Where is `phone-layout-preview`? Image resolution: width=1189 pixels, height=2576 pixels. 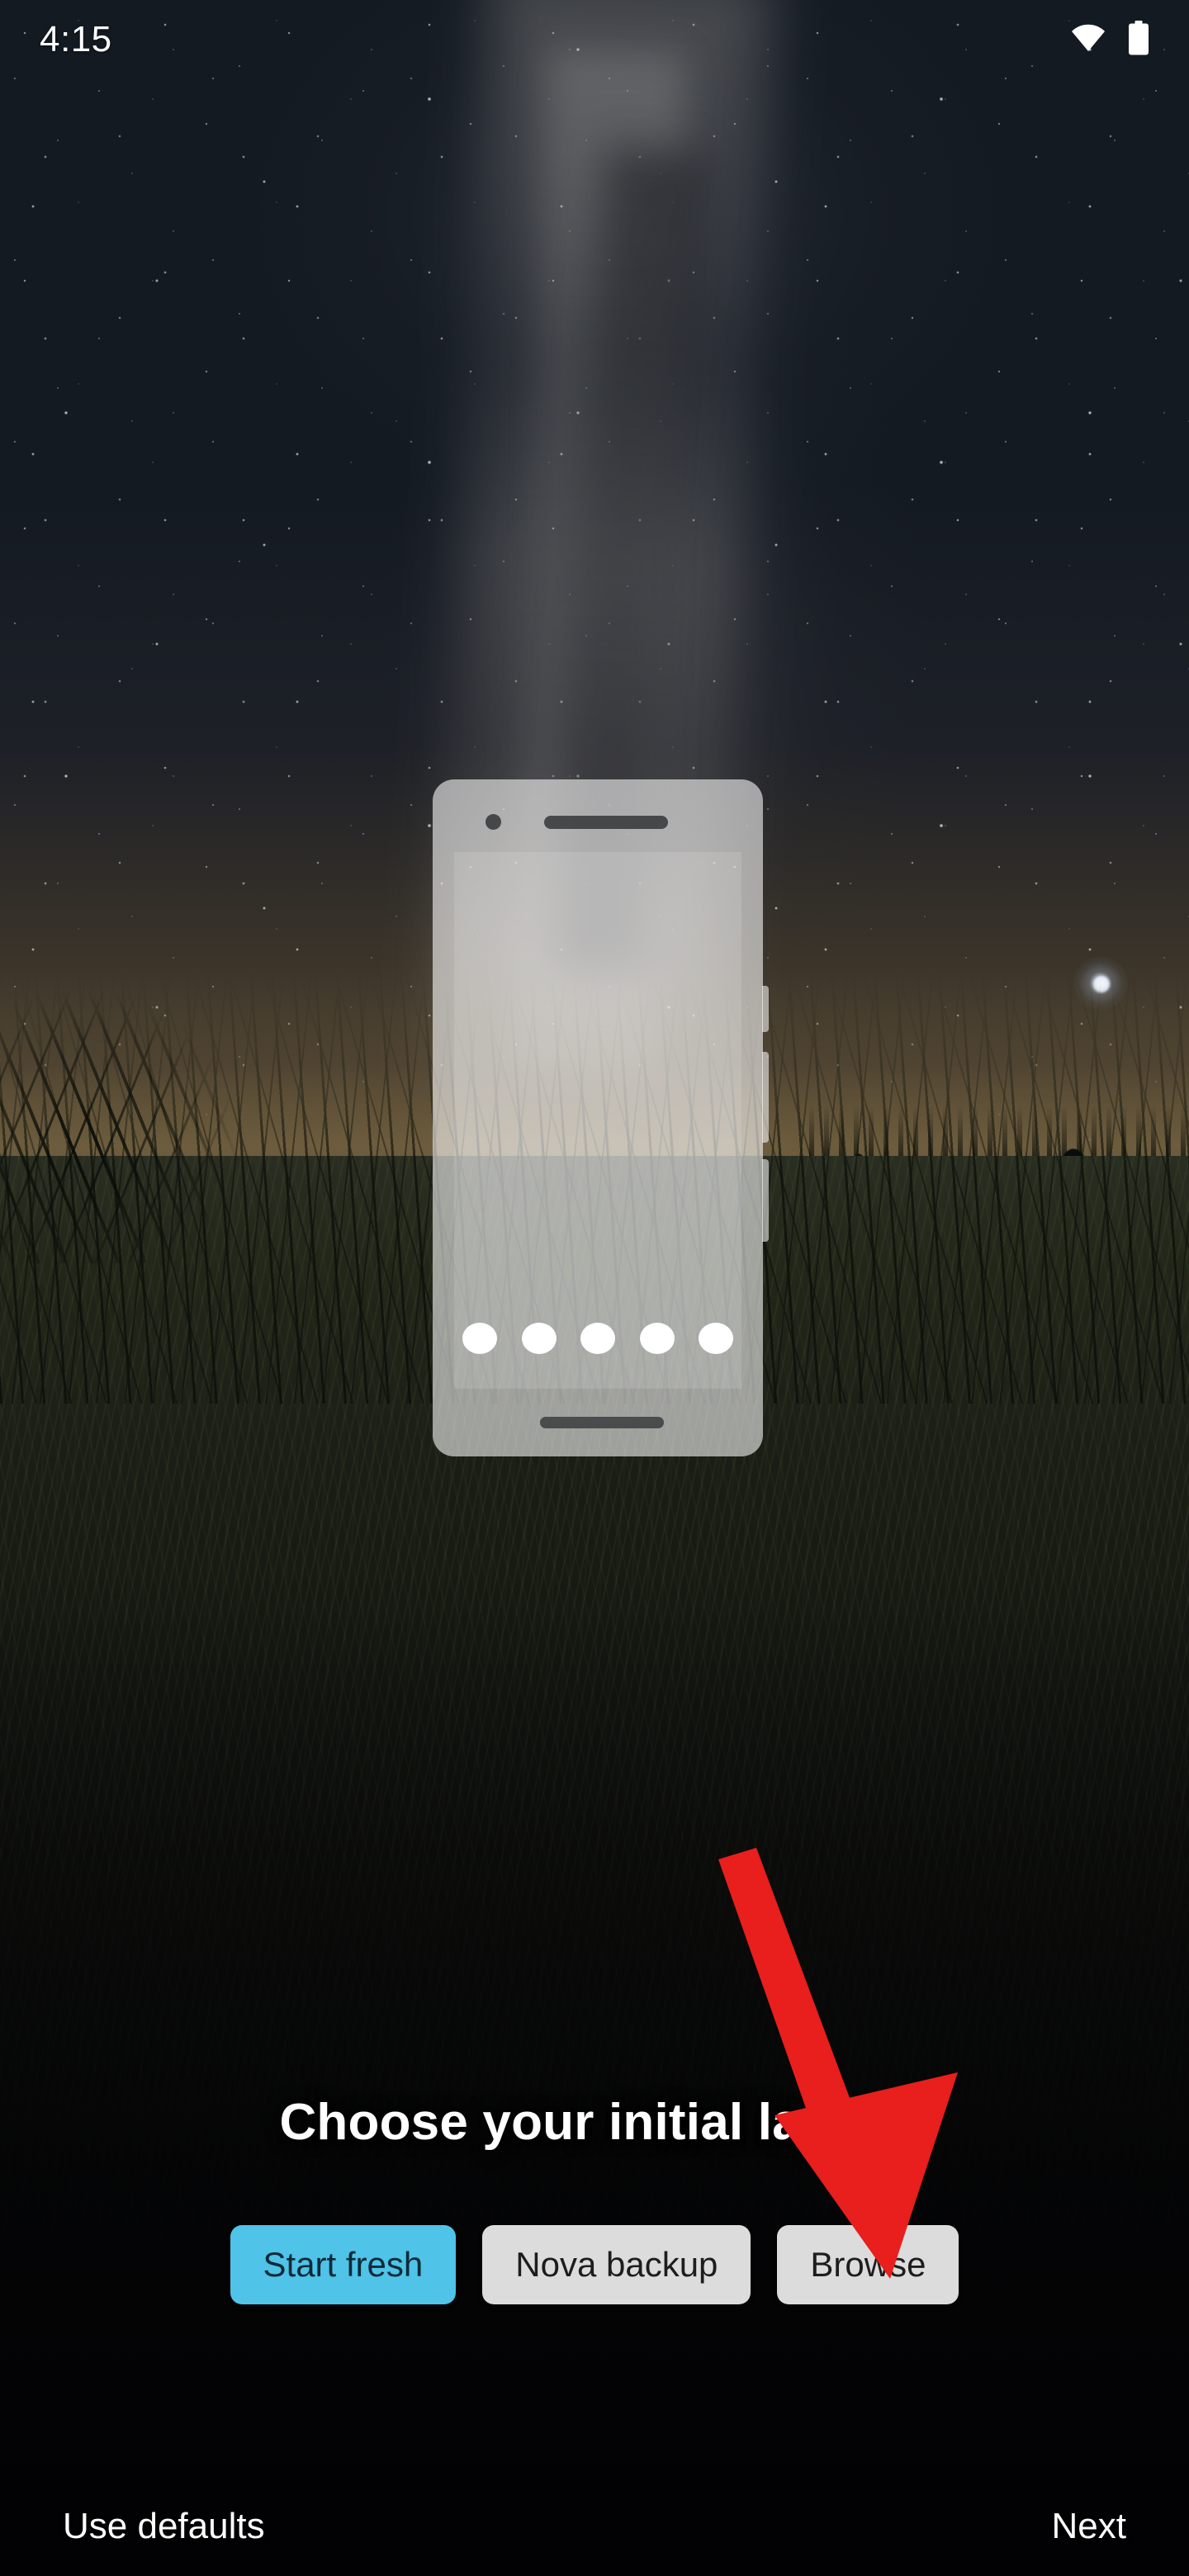 phone-layout-preview is located at coordinates (601, 1117).